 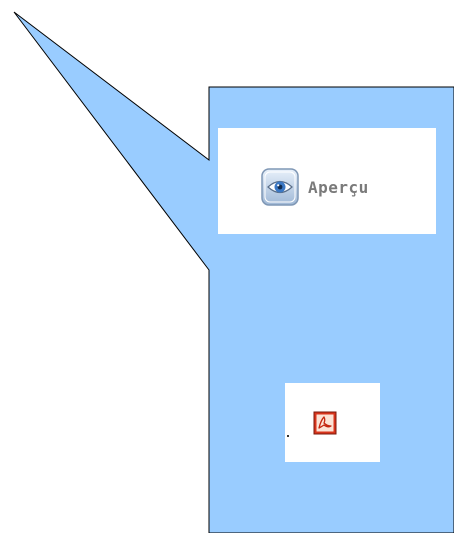 I want to click on preview-panel: Aperçu, so click(x=327, y=181).